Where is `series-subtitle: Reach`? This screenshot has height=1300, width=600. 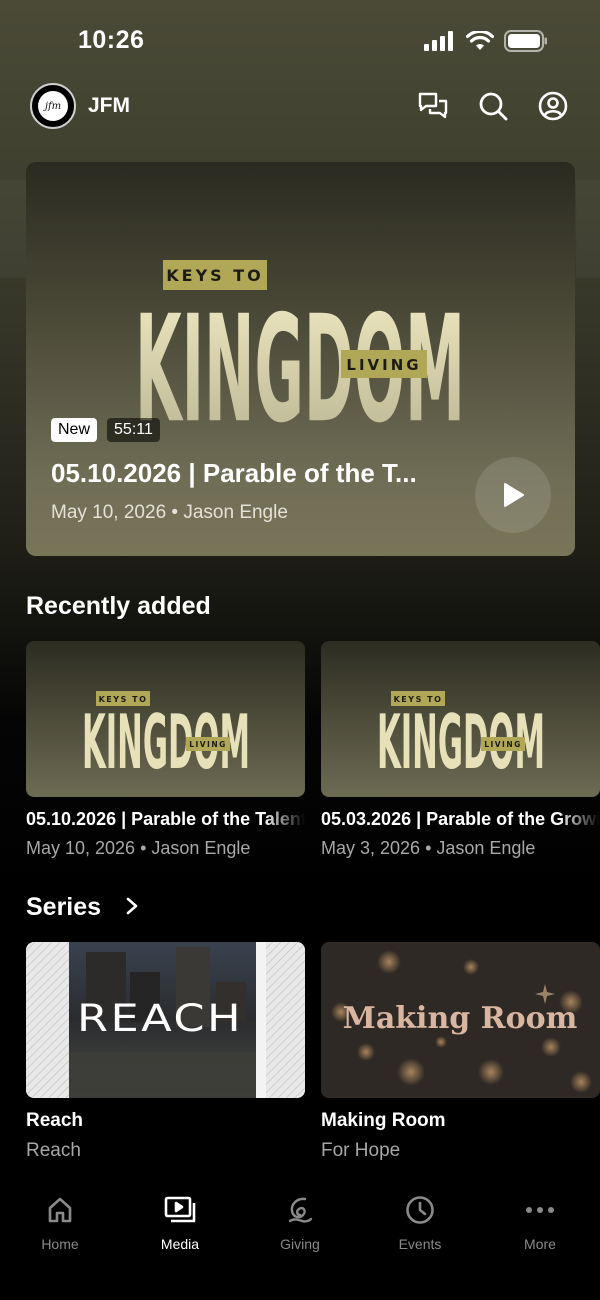
series-subtitle: Reach is located at coordinates (53, 1150).